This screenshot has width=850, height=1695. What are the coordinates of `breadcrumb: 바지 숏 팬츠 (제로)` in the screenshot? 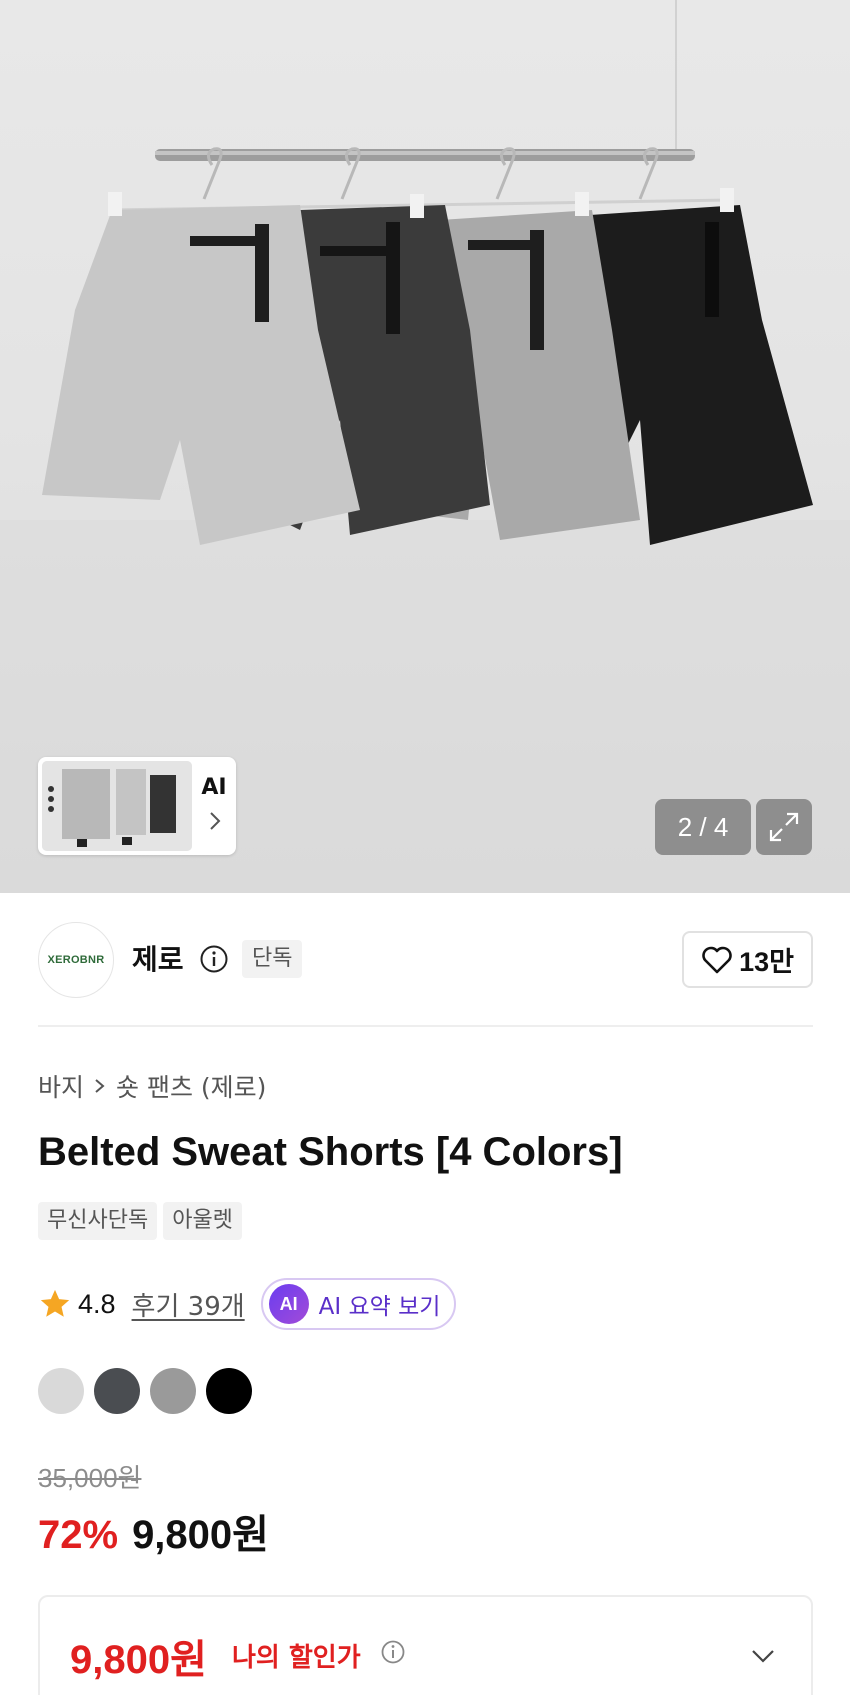 It's located at (152, 1086).